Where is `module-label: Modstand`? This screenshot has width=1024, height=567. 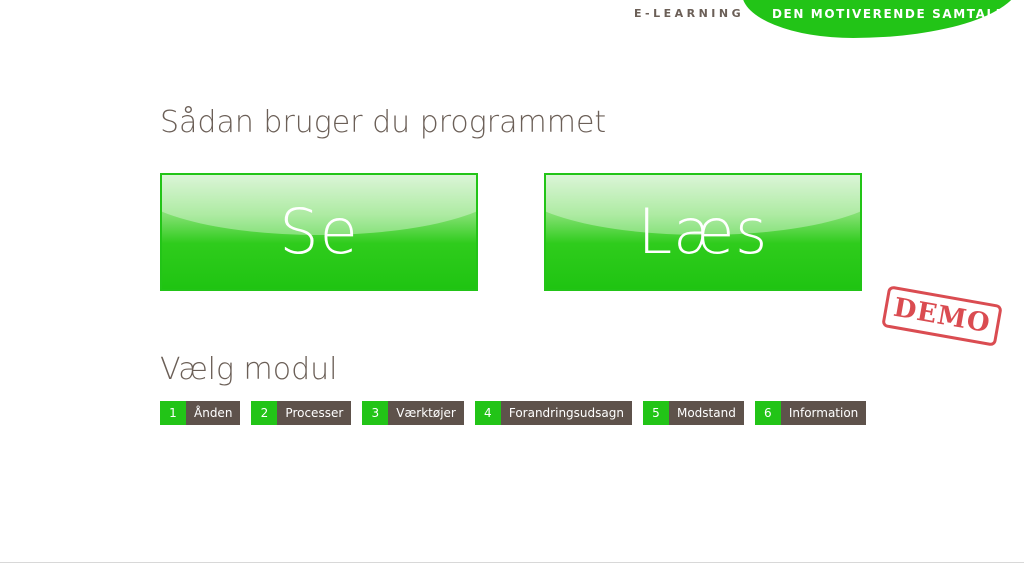
module-label: Modstand is located at coordinates (706, 413).